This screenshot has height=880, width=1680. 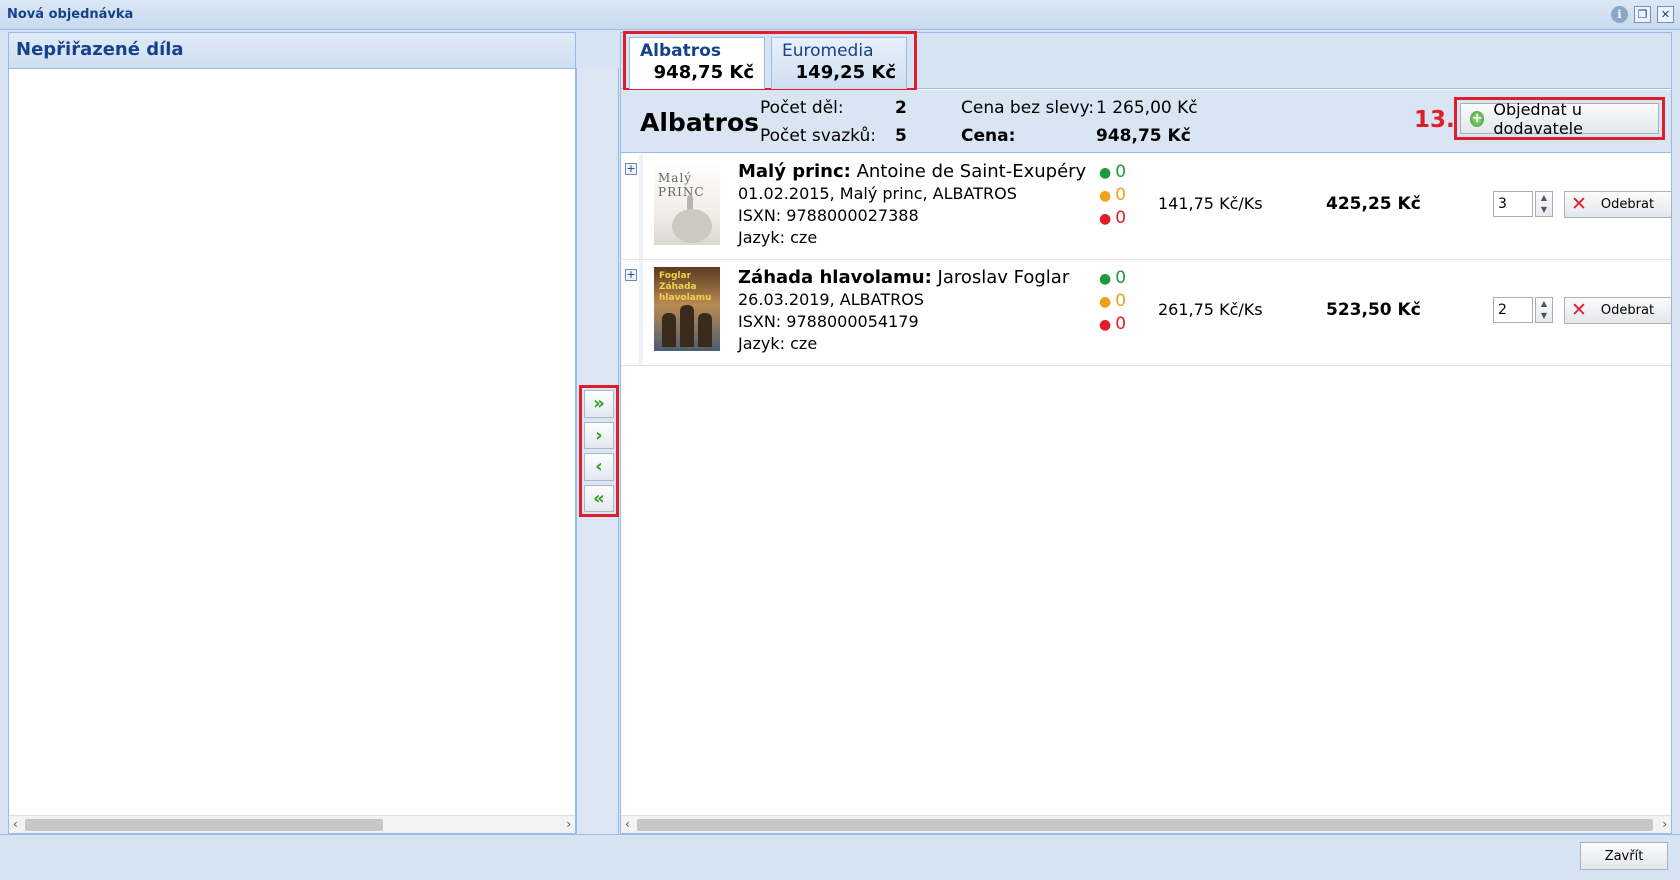 I want to click on supplier-tabbar: Albatros 948,75 Kč Euromedia 149,25 Kč, so click(x=1146, y=61).